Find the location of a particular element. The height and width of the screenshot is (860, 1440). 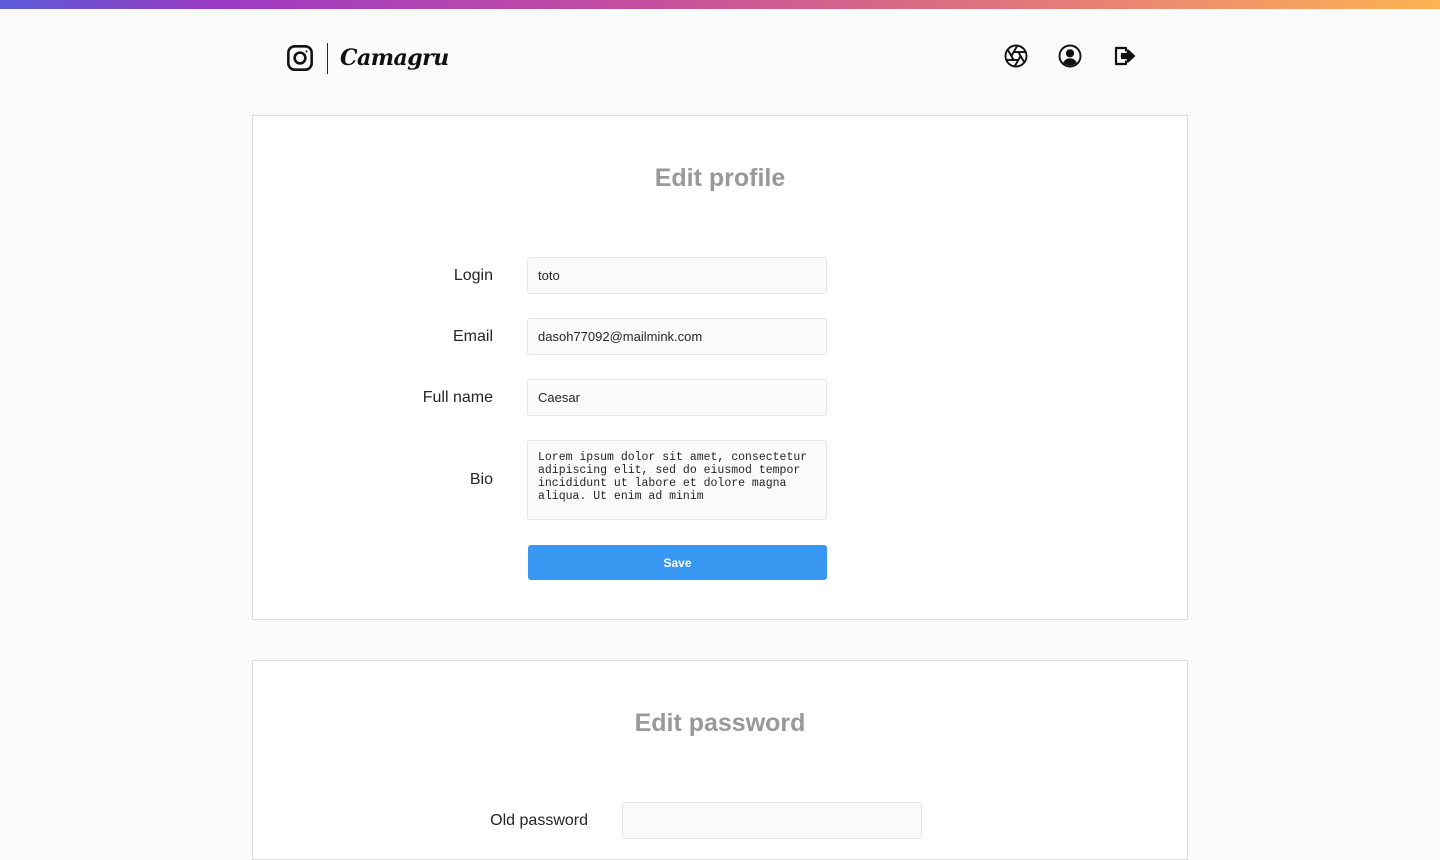

fullname-row: Full name is located at coordinates (540, 397).